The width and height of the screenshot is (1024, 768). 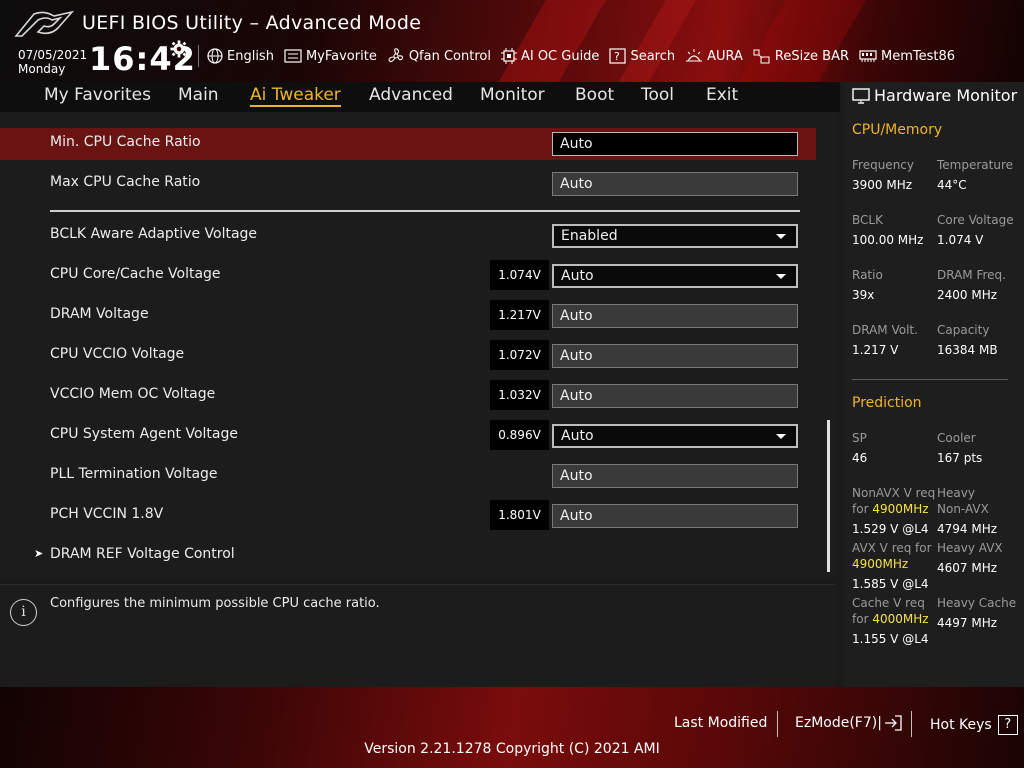 What do you see at coordinates (882, 548) in the screenshot?
I see `avx-req-label: AVX V req` at bounding box center [882, 548].